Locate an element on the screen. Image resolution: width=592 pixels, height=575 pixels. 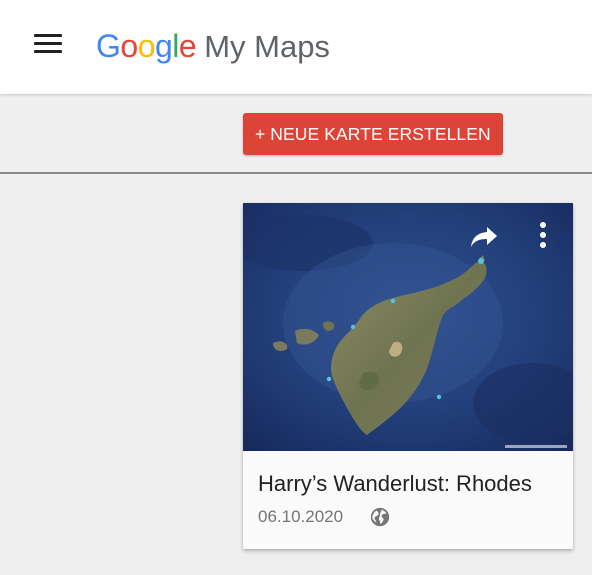
create-new-map-button: + NEUE KARTE ERSTELLEN is located at coordinates (373, 134).